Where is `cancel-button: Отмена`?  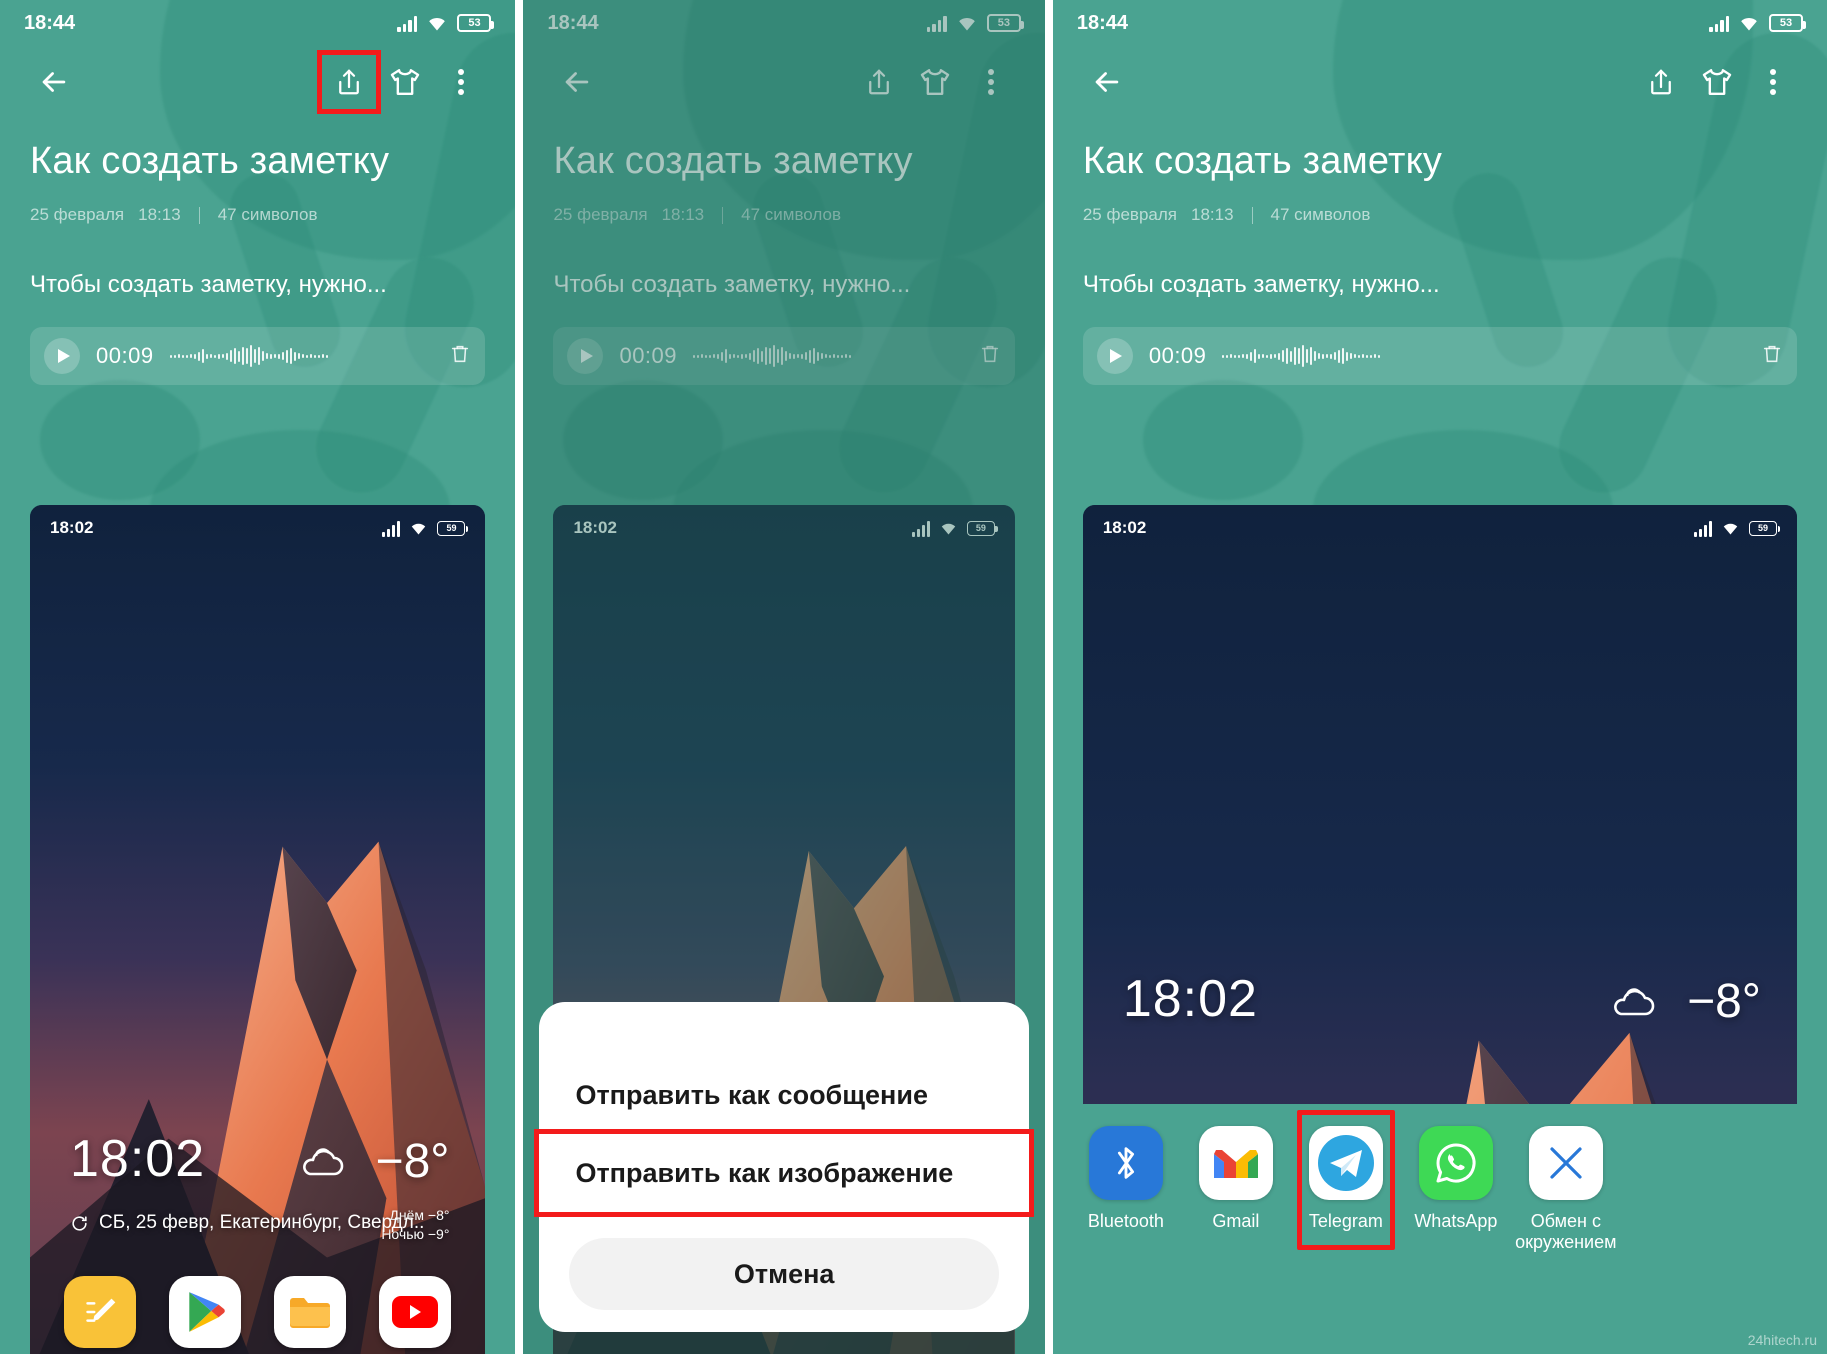
cancel-button: Отмена is located at coordinates (784, 1274).